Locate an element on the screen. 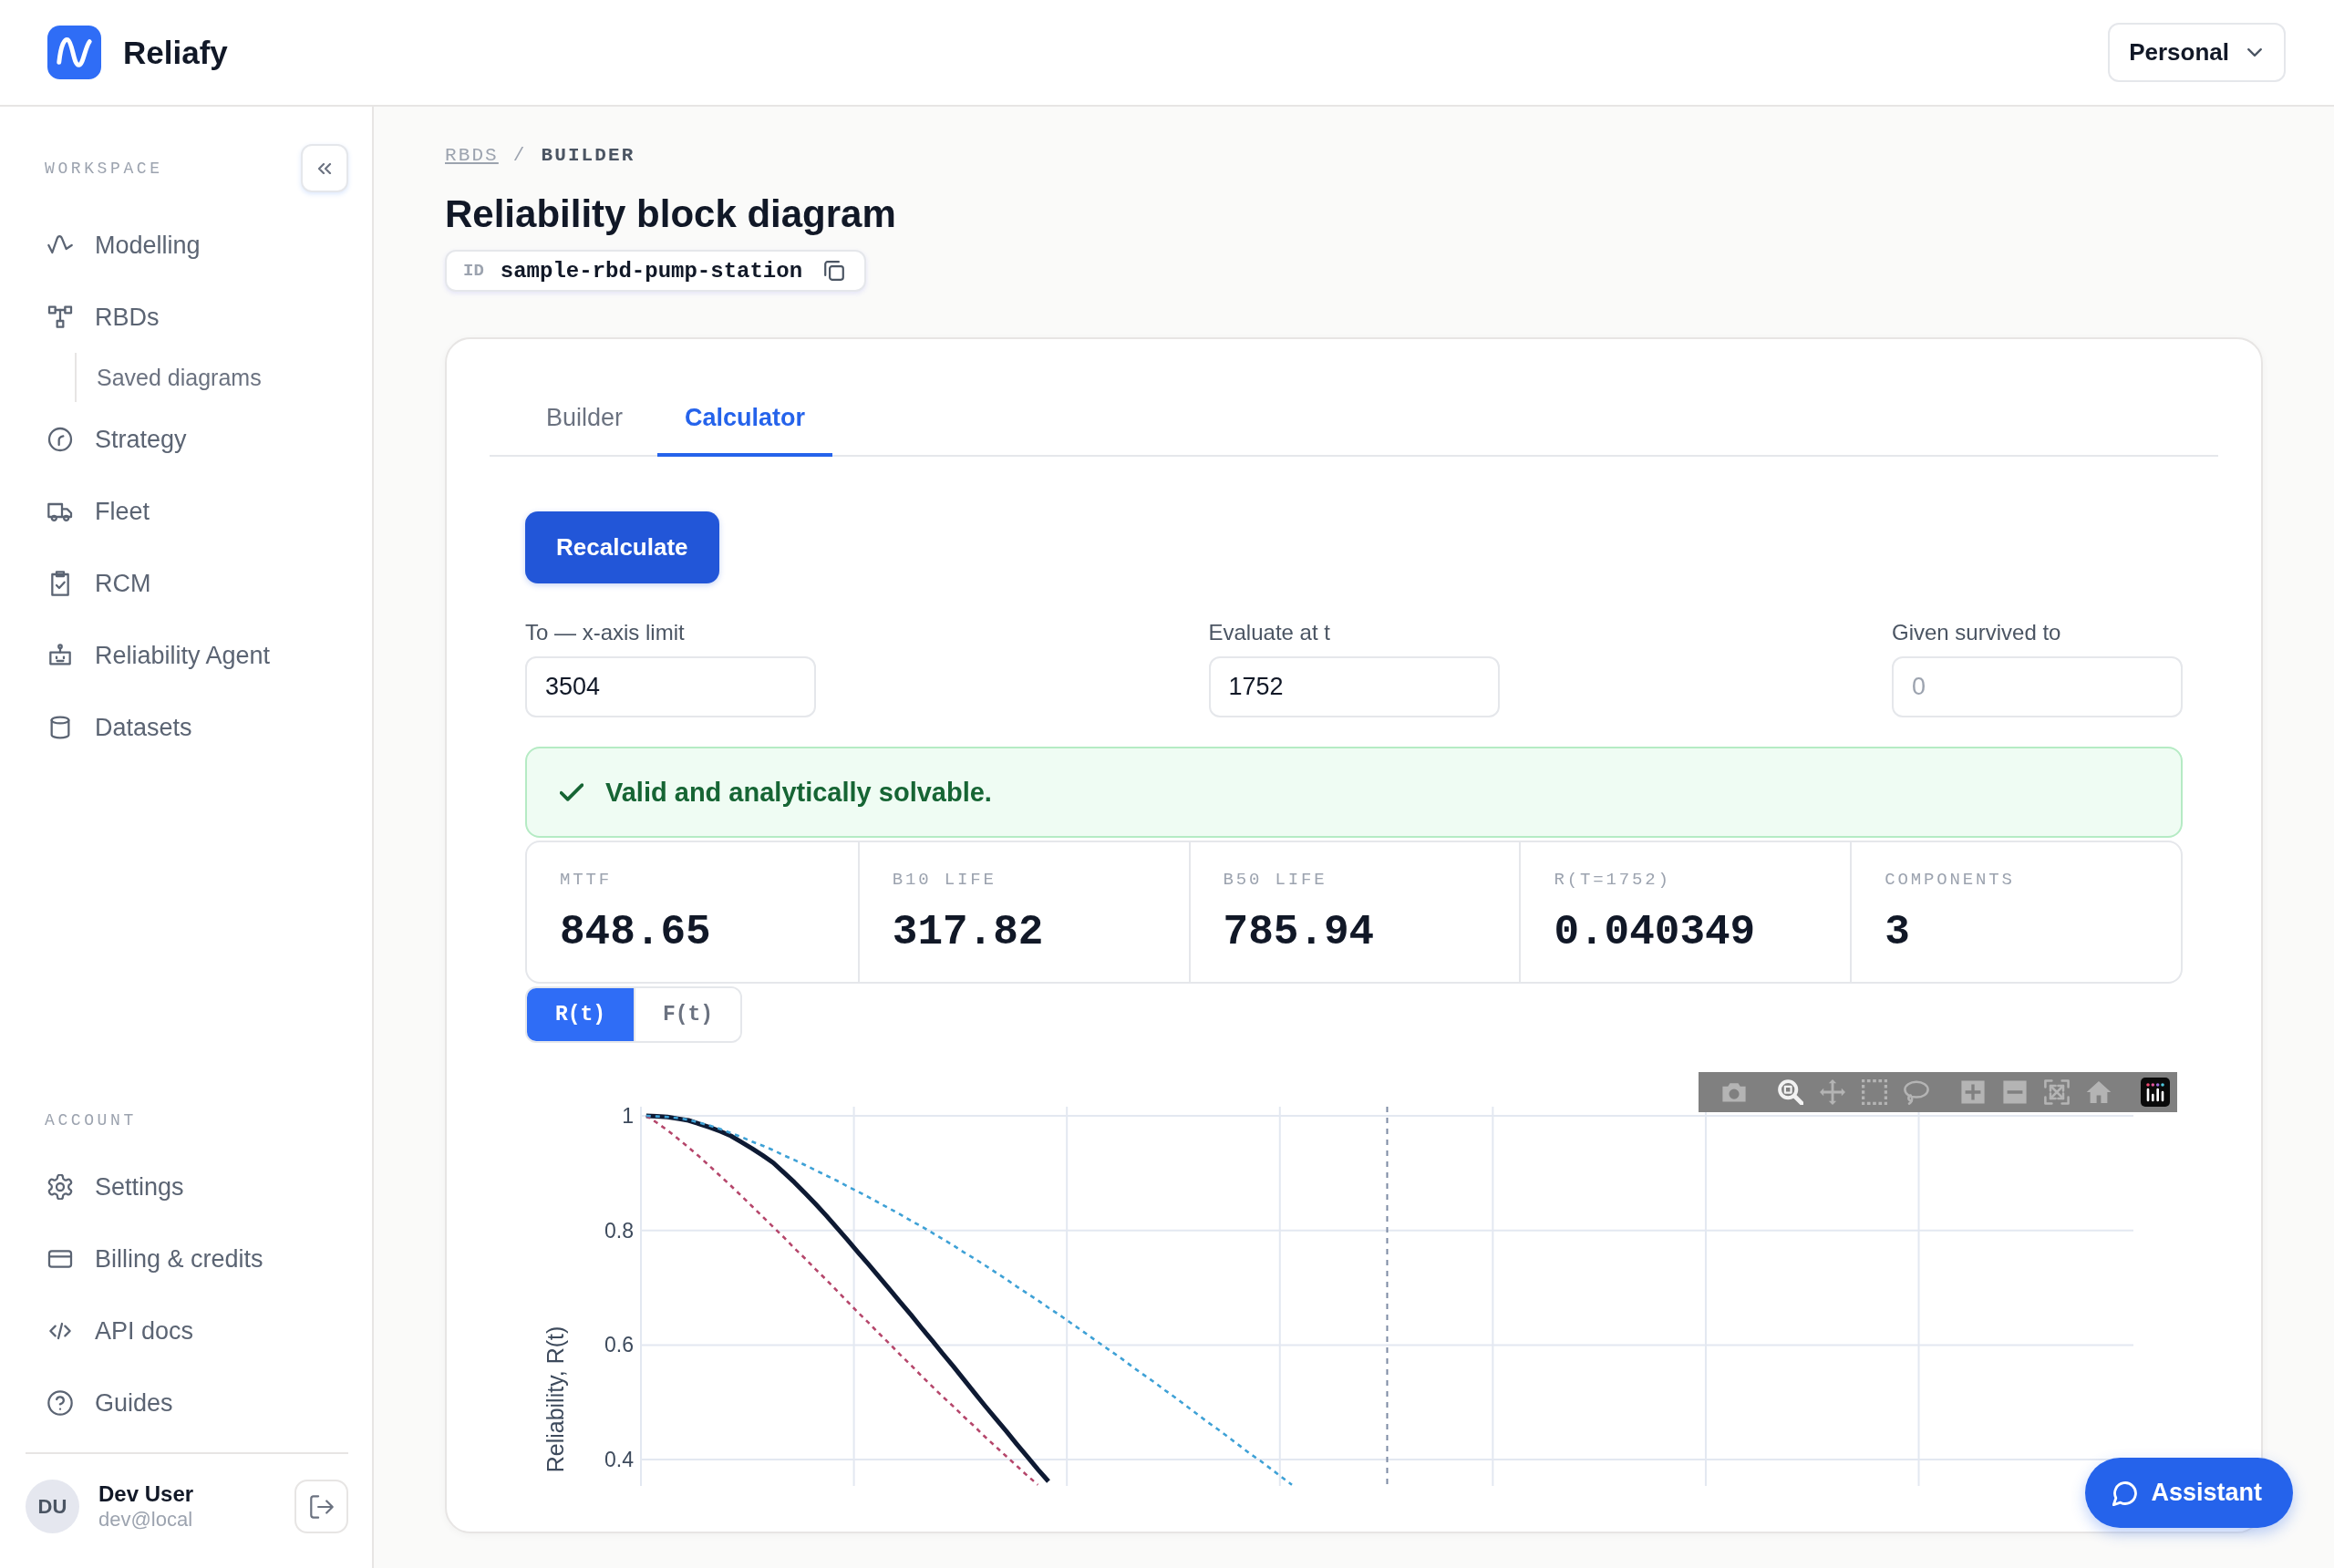 This screenshot has height=1568, width=2334. nav-item: Modelling is located at coordinates (113, 245).